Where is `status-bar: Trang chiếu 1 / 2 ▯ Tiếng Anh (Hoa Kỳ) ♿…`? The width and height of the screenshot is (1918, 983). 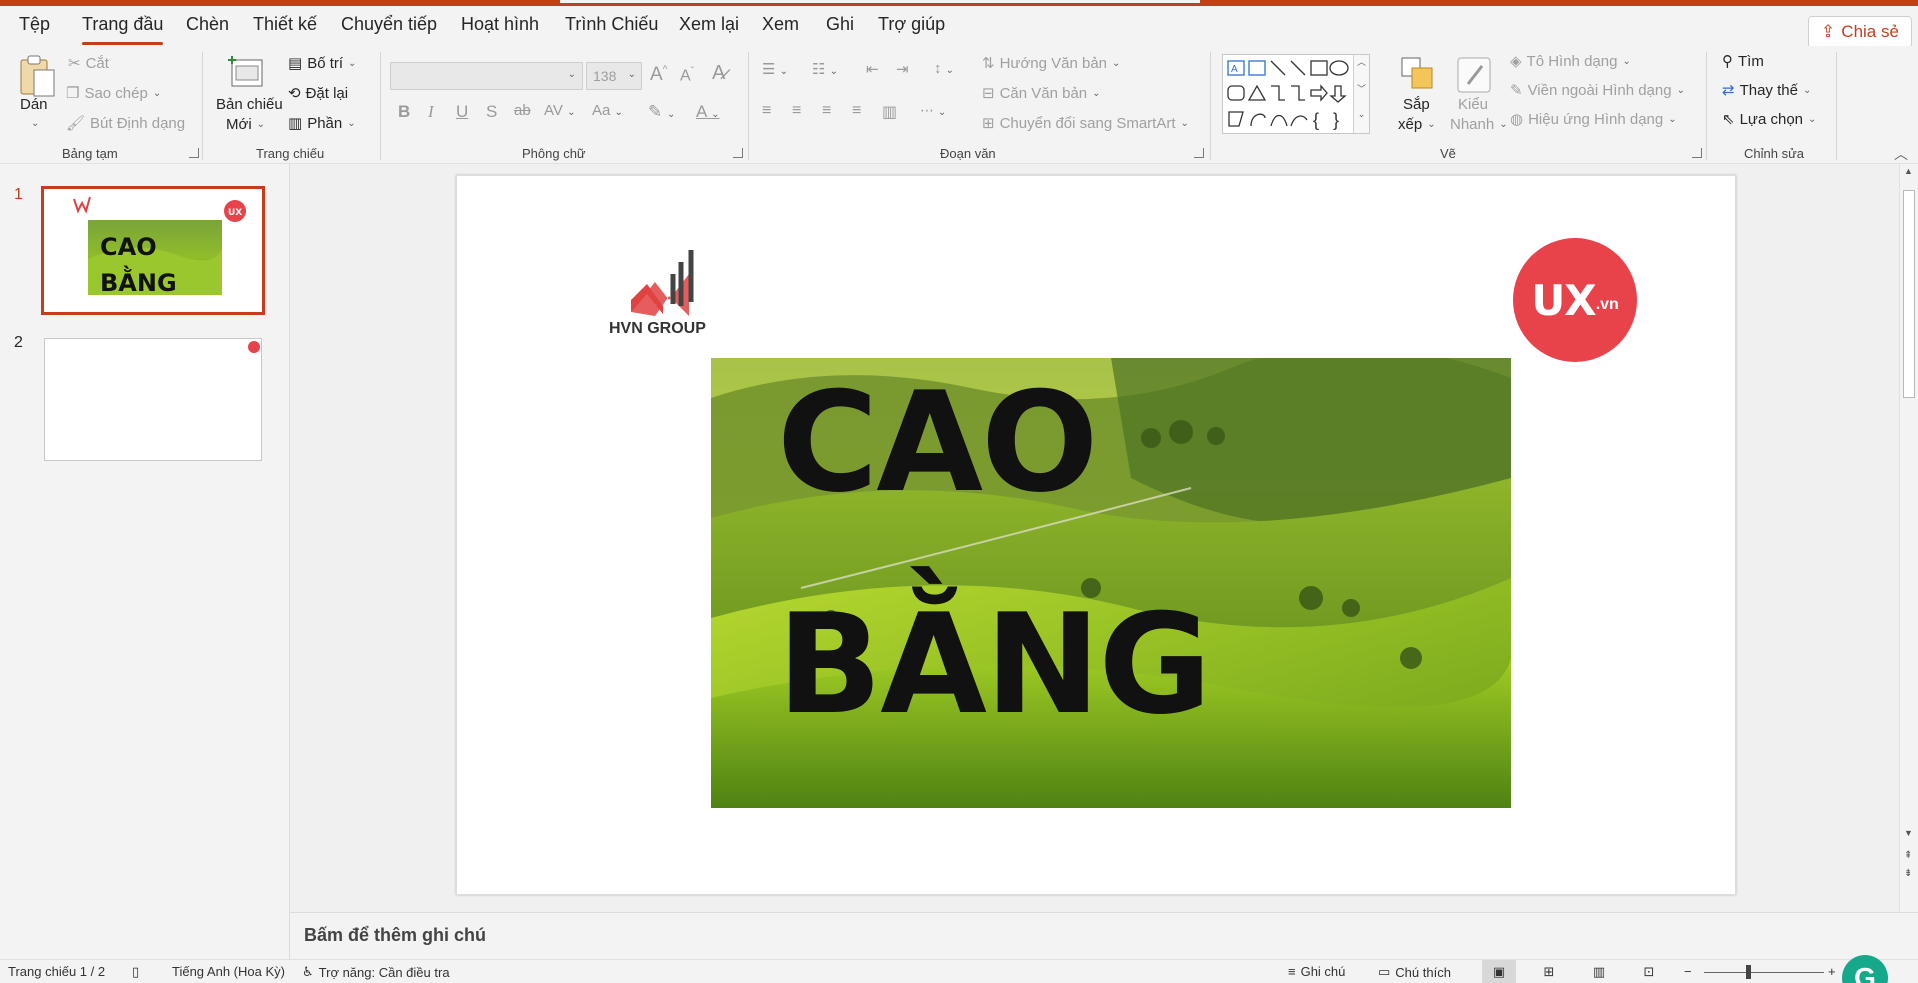 status-bar: Trang chiếu 1 / 2 ▯ Tiếng Anh (Hoa Kỳ) ♿… is located at coordinates (959, 971).